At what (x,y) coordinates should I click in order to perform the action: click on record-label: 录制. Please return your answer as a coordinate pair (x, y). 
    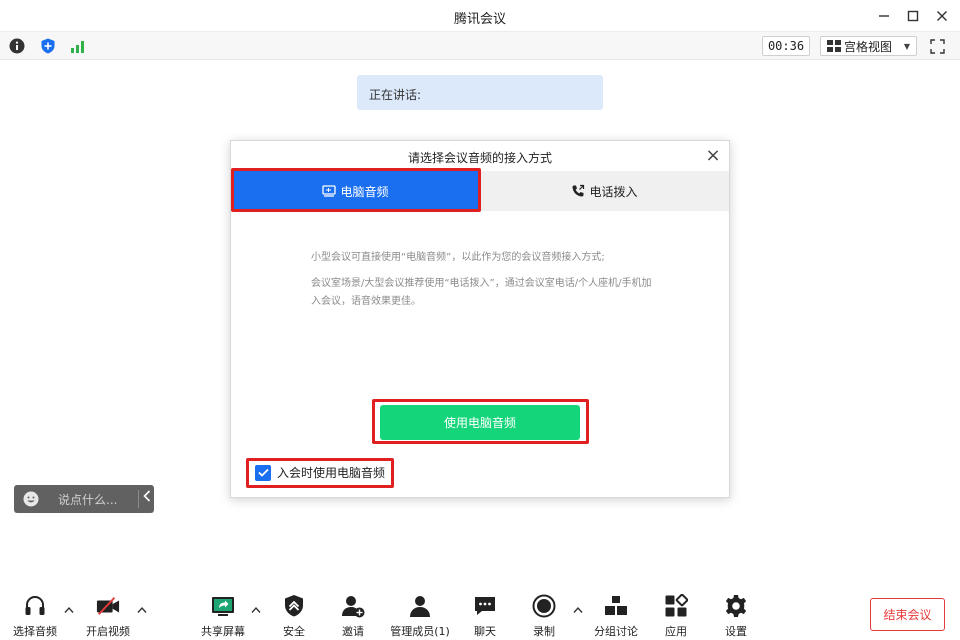
    Looking at the image, I should click on (544, 631).